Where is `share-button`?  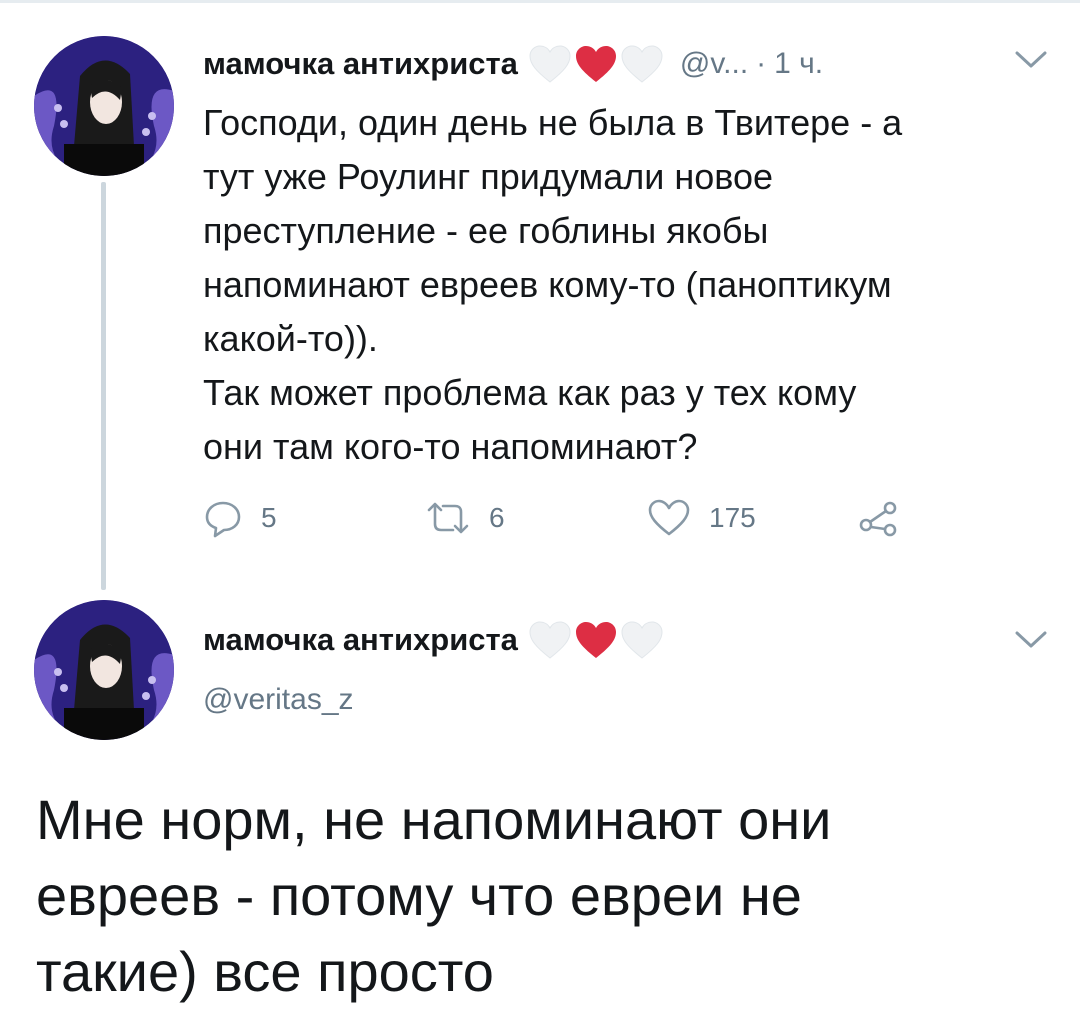 share-button is located at coordinates (879, 518).